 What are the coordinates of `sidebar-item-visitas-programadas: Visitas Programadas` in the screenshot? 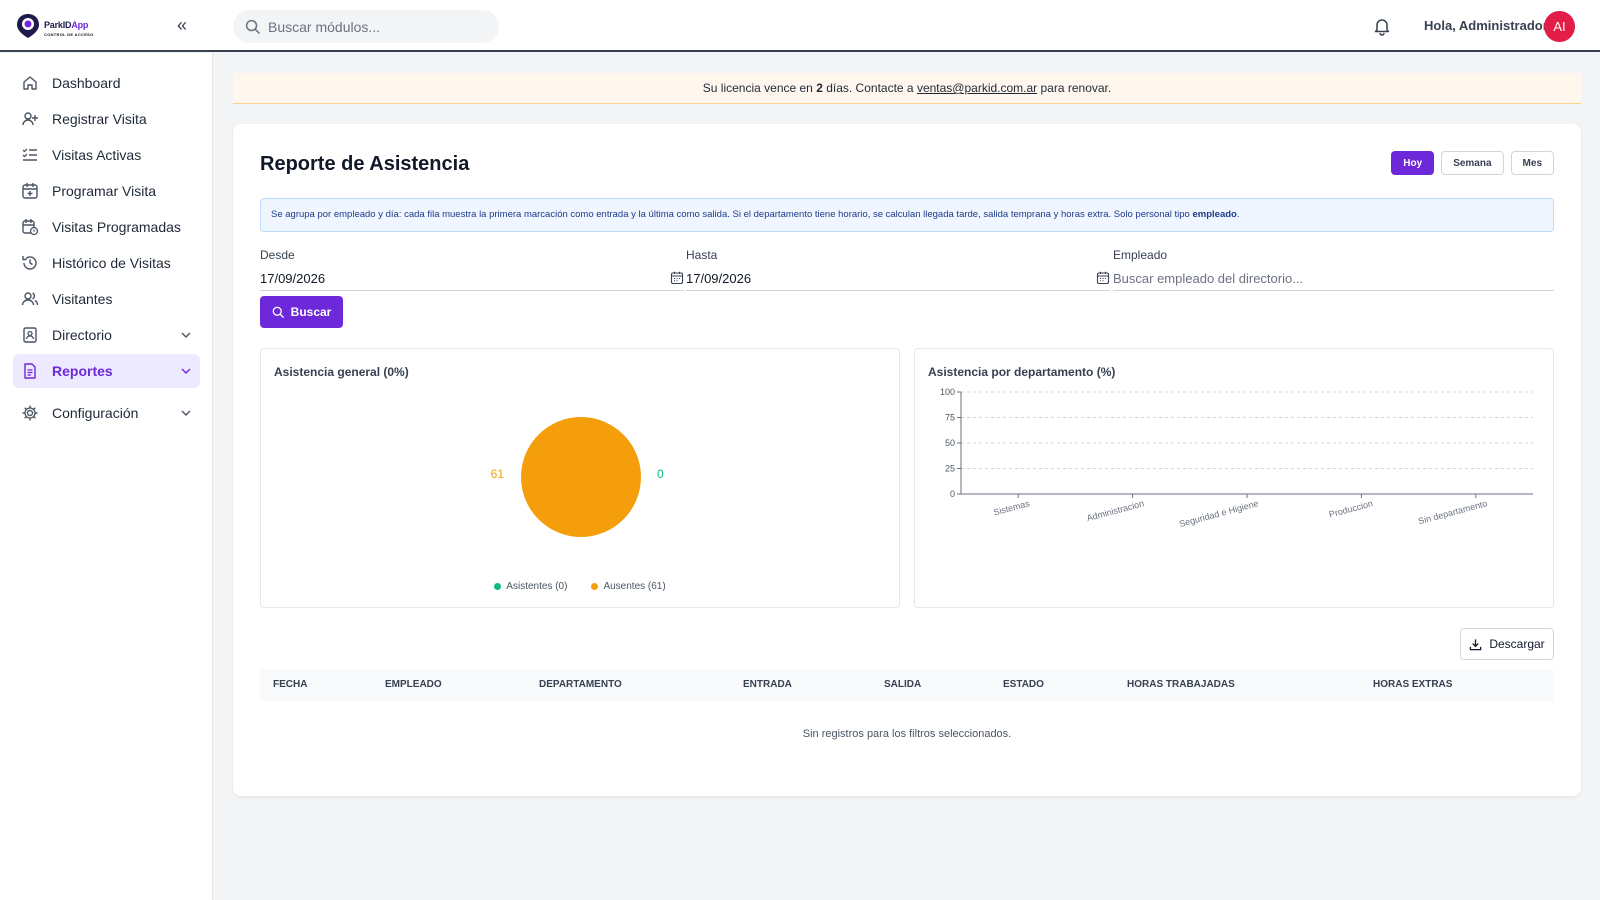 It's located at (106, 227).